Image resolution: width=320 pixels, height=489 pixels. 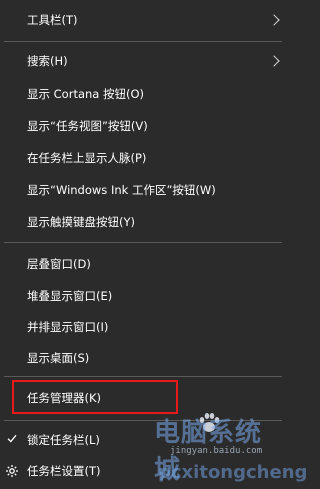 I want to click on checkmark-icon, so click(x=12, y=440).